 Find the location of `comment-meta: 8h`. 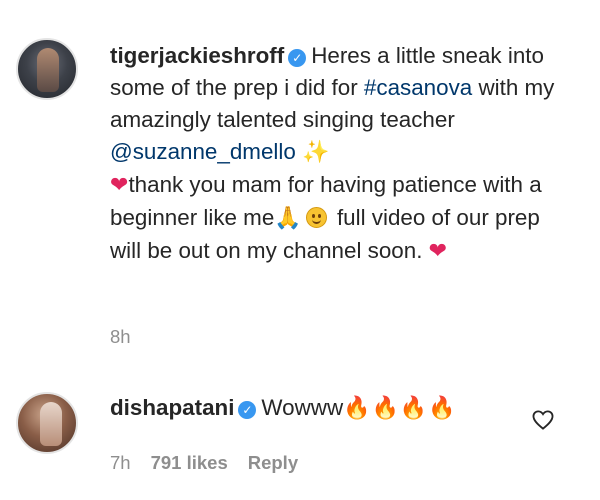

comment-meta: 8h is located at coordinates (130, 337).